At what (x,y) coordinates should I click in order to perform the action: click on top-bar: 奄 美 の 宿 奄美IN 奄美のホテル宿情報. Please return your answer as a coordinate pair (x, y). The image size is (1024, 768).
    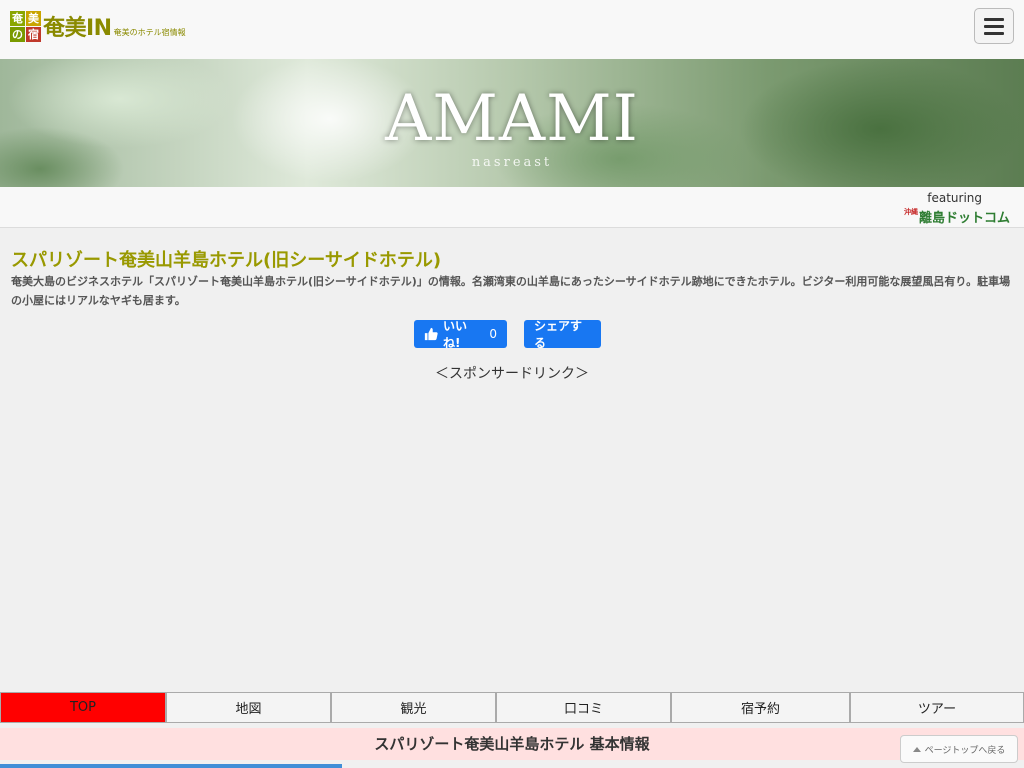
    Looking at the image, I should click on (512, 29).